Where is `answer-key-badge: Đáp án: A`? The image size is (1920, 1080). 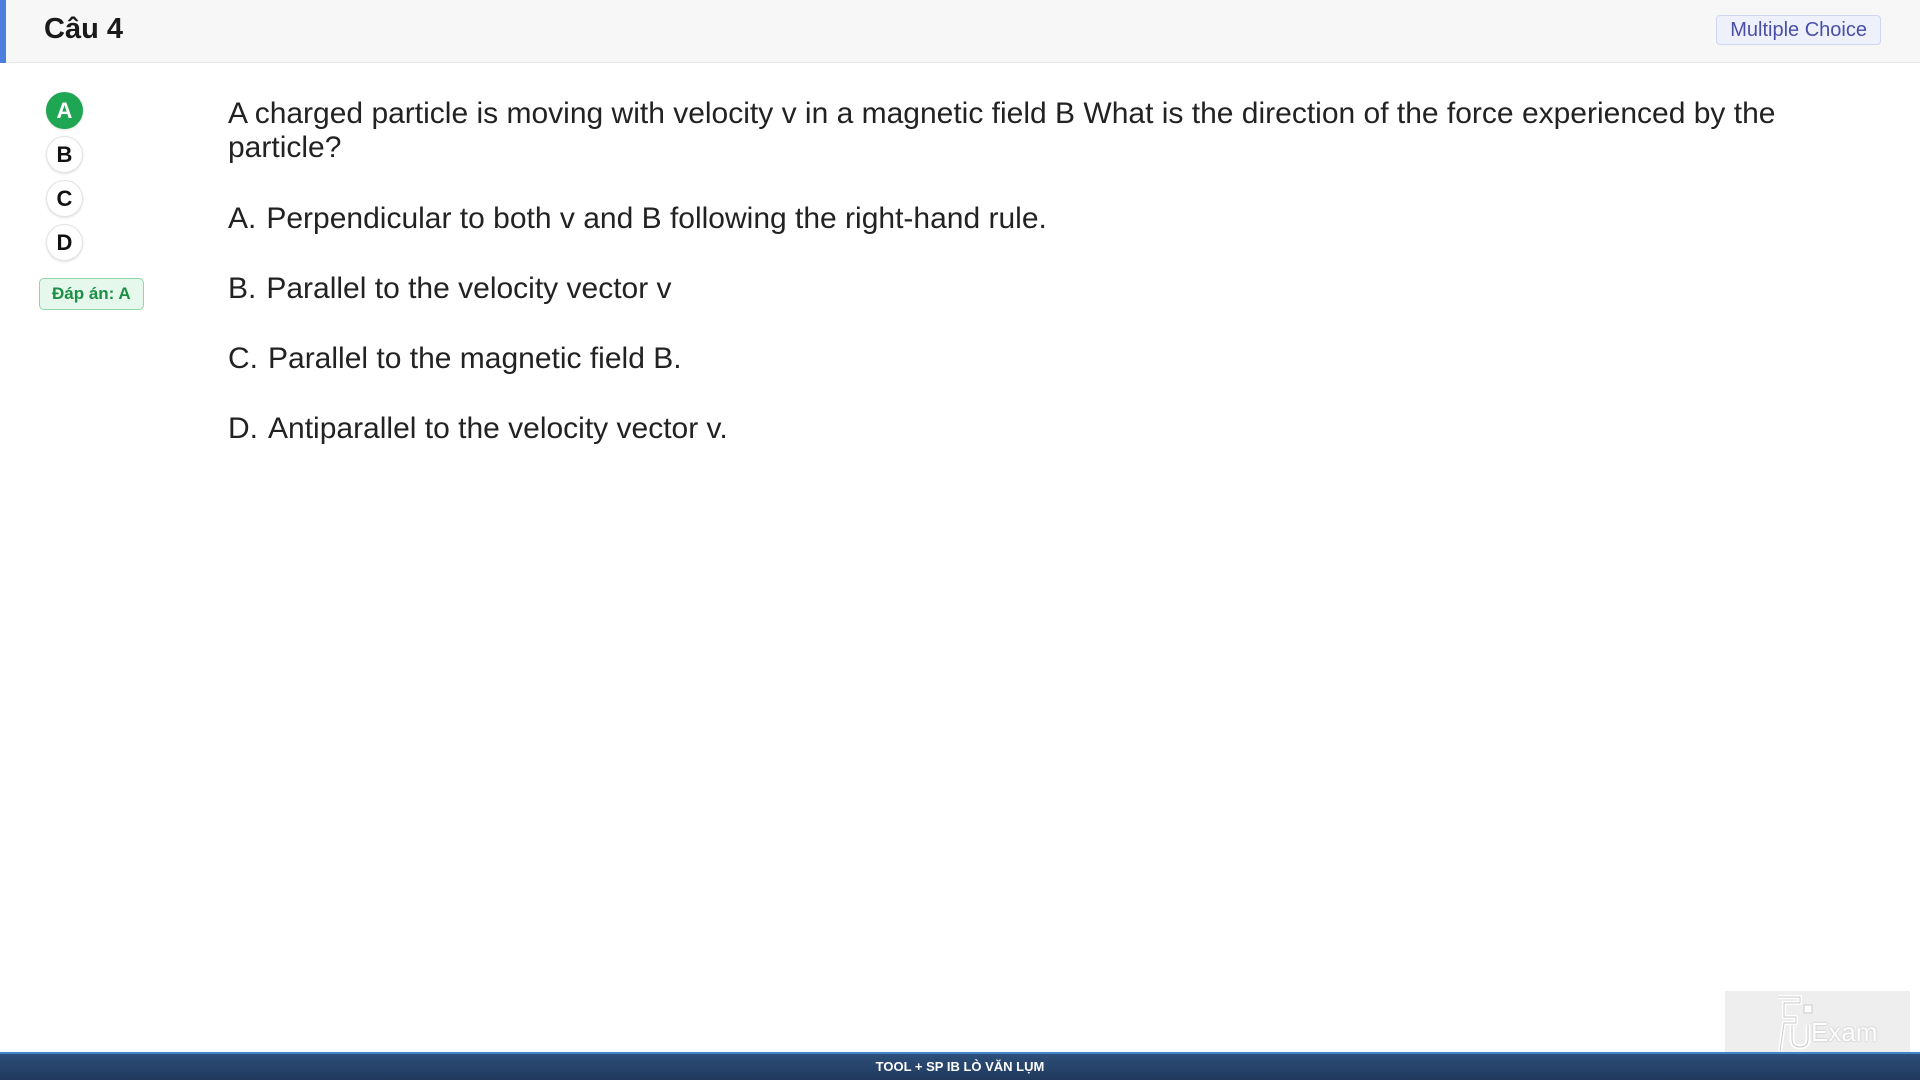 answer-key-badge: Đáp án: A is located at coordinates (91, 294).